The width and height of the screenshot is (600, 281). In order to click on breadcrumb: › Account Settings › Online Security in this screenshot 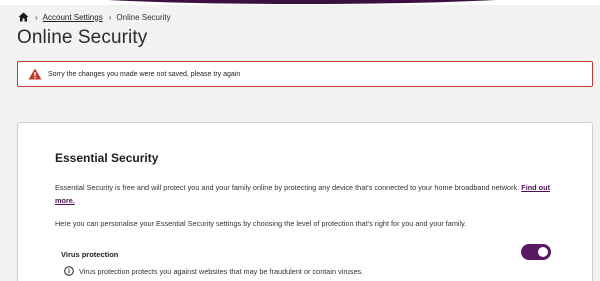, I will do `click(94, 17)`.